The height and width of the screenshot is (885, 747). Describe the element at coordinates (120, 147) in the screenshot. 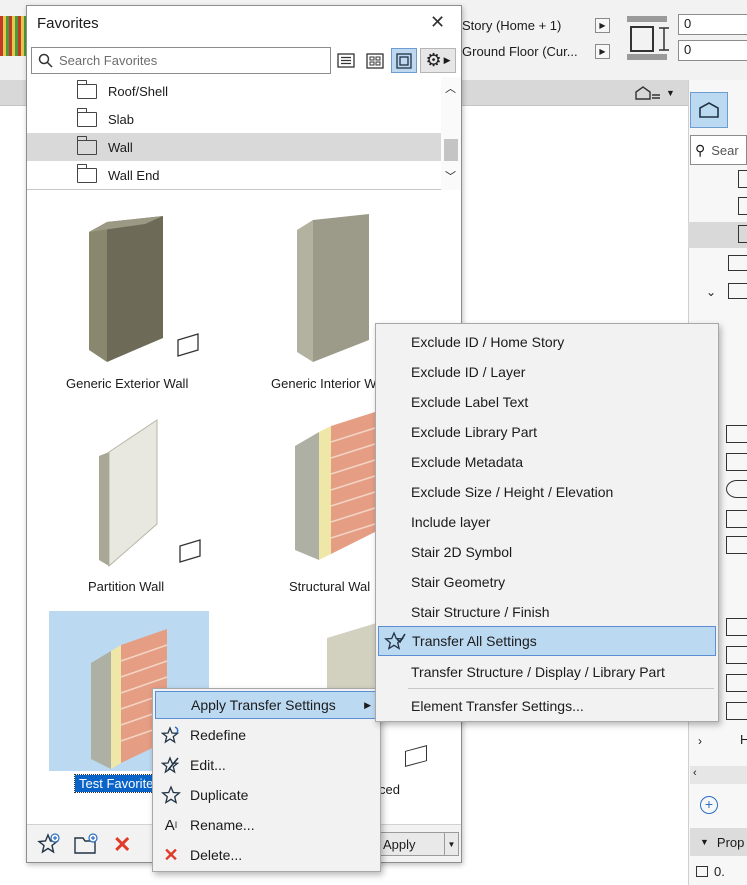

I see `folder-label: Wall` at that location.